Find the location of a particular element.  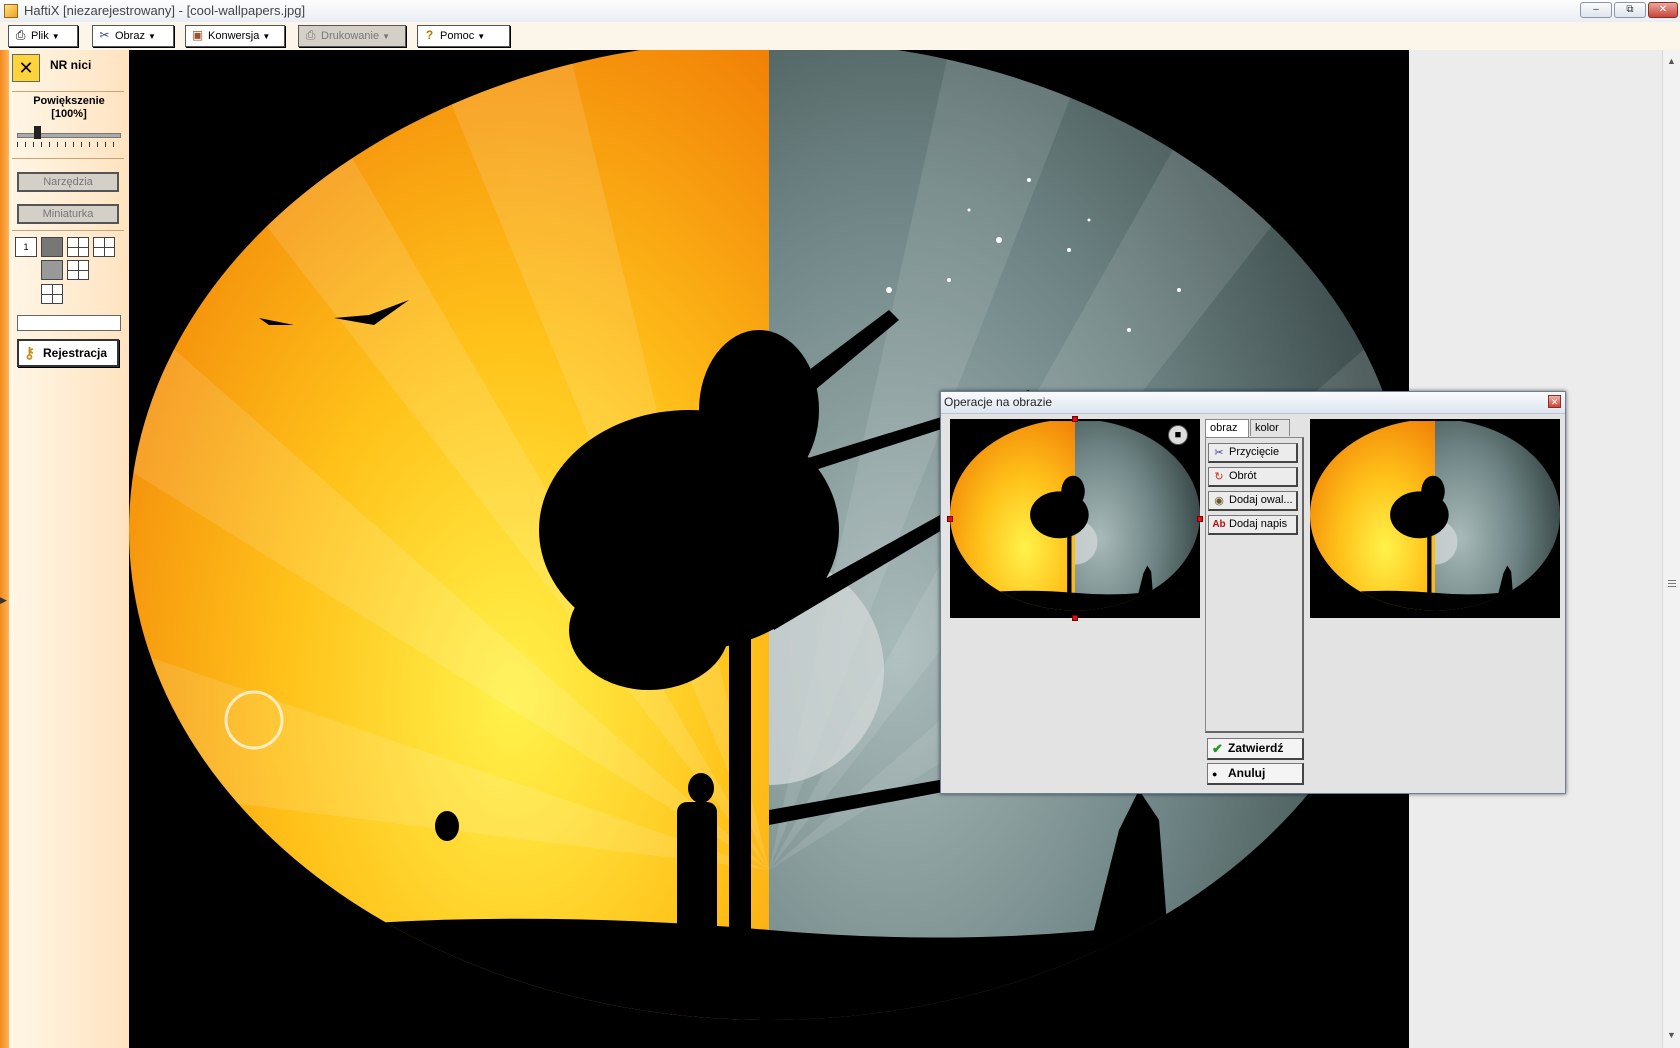

question-icon: ? is located at coordinates (429, 35).